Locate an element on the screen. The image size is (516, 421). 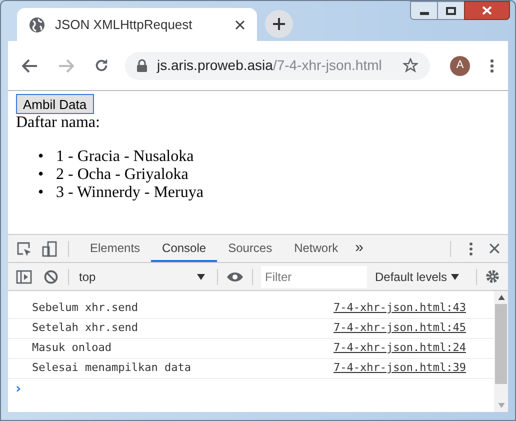
console-prompt: › is located at coordinates (251, 389).